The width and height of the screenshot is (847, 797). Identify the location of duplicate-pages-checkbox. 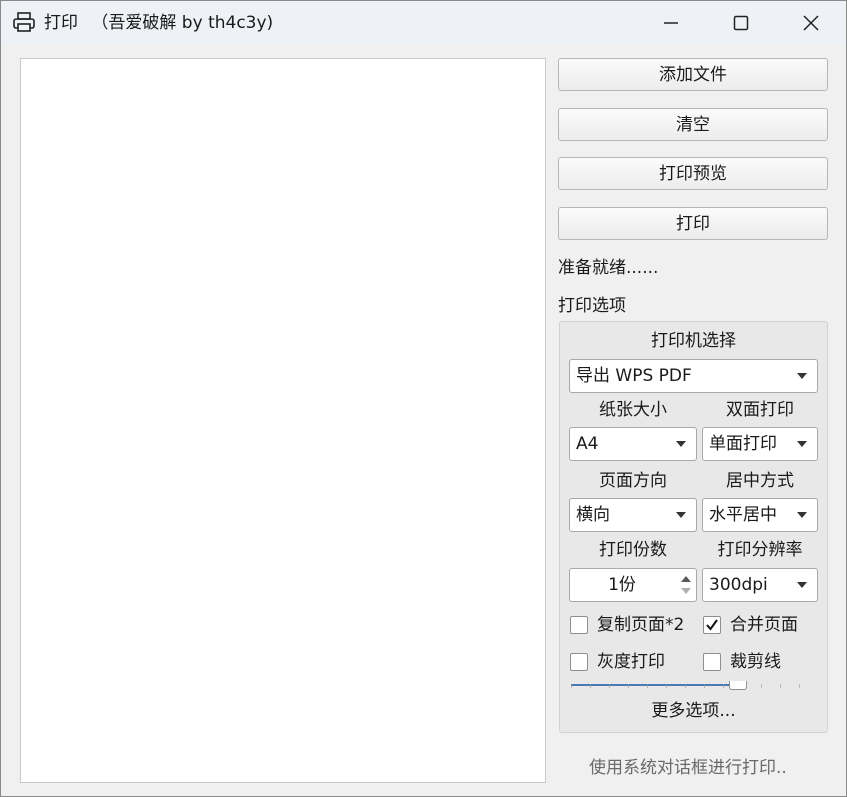
(579, 625).